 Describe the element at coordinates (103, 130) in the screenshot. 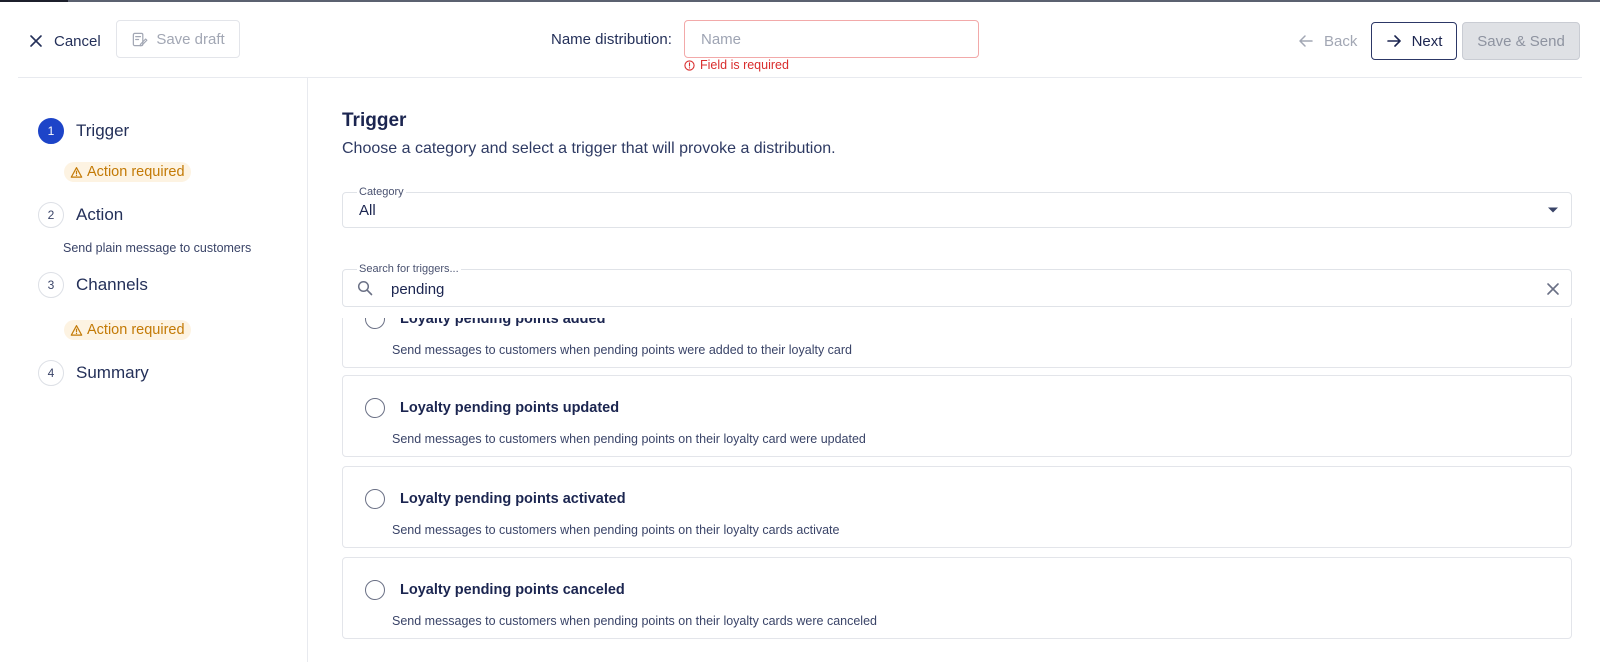

I see `step-label: Trigger` at that location.